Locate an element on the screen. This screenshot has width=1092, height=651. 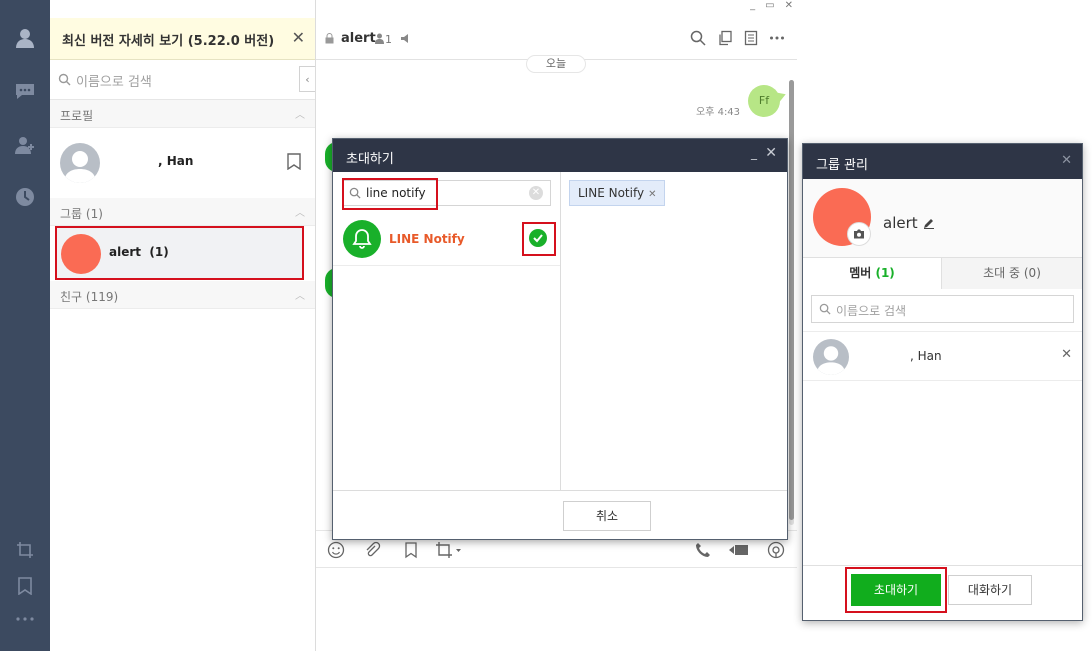
member-name: , Han is located at coordinates (926, 356).